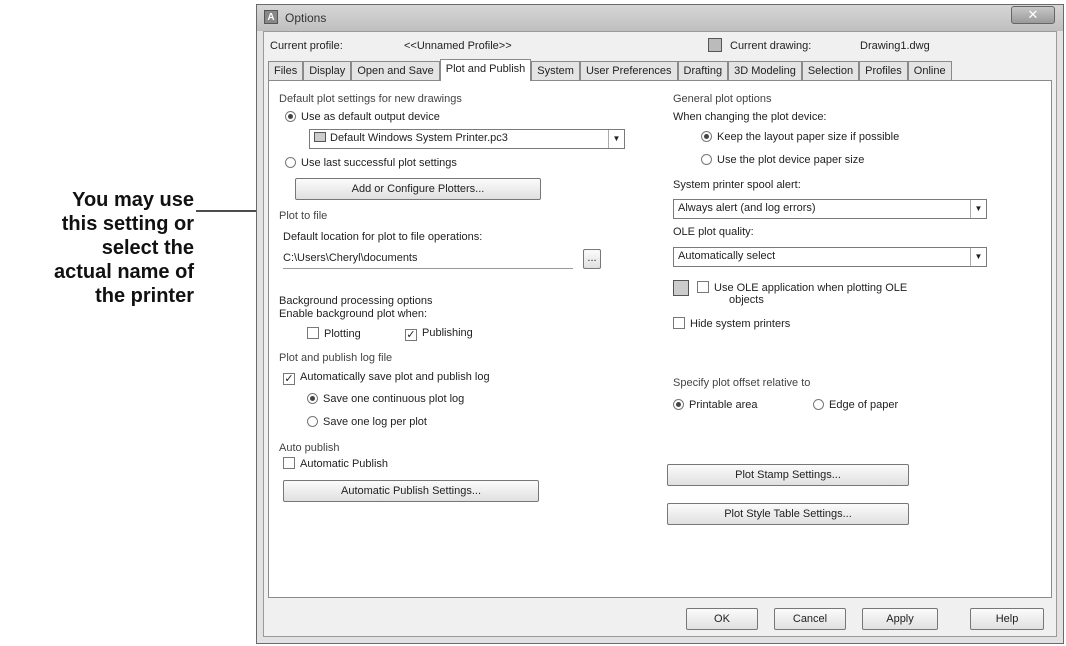  What do you see at coordinates (371, 163) in the screenshot?
I see `use-last-settings-option: Use last successful plot settings` at bounding box center [371, 163].